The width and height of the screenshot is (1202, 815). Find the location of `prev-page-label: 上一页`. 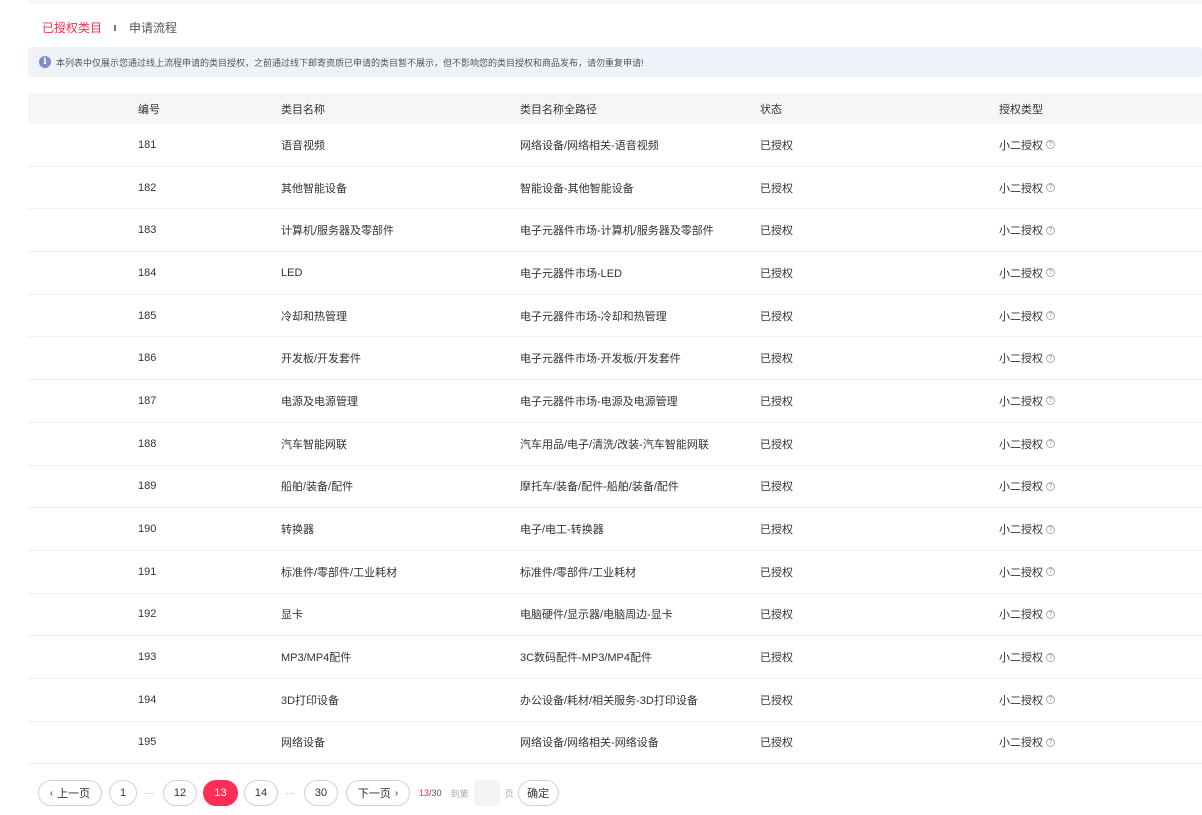

prev-page-label: 上一页 is located at coordinates (74, 794).